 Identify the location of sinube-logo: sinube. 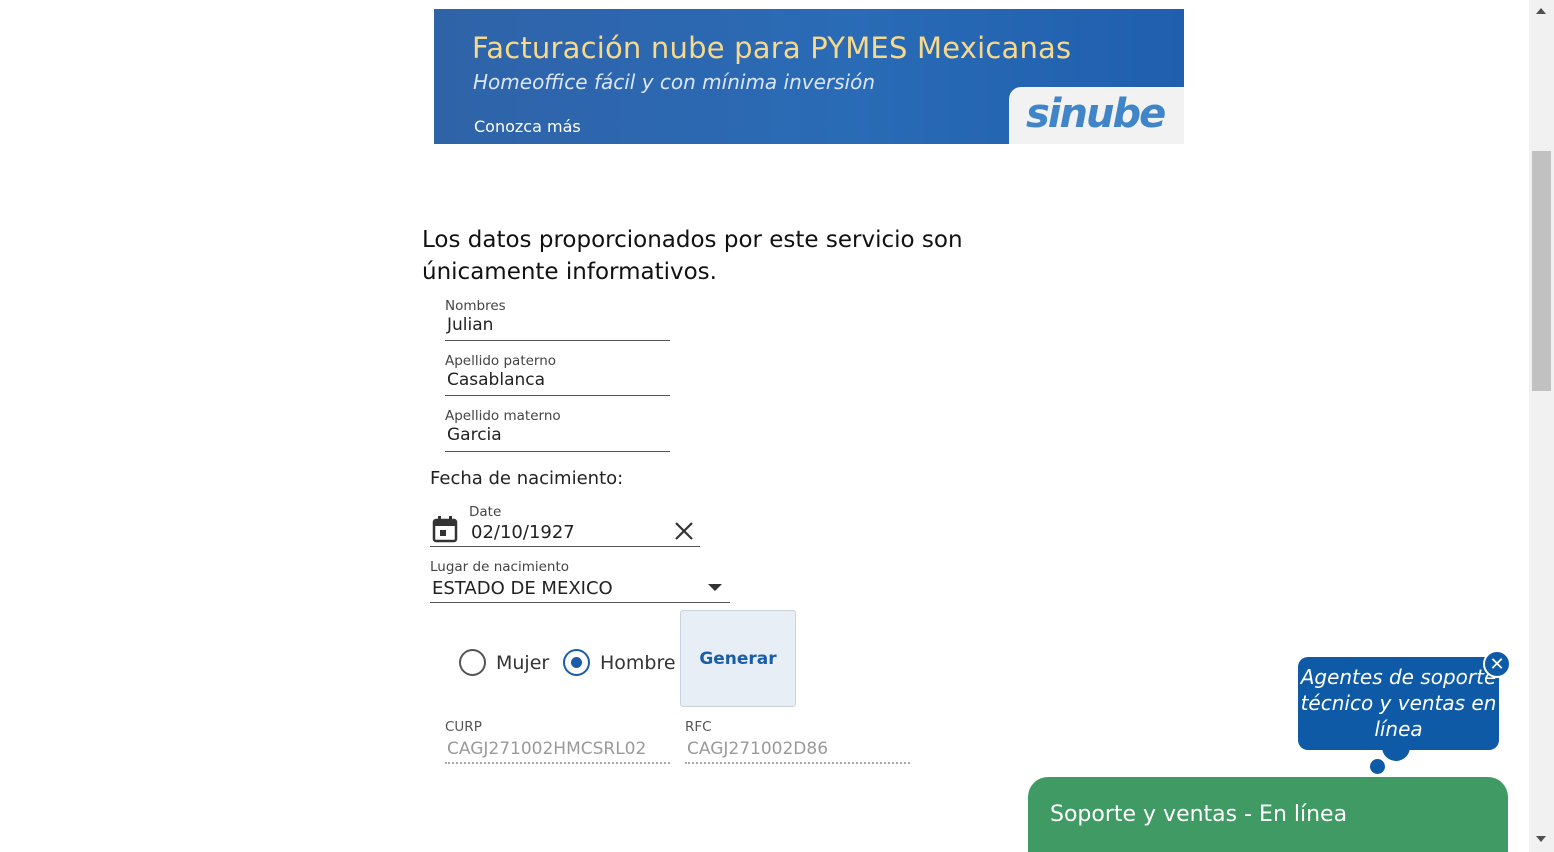
(1096, 114).